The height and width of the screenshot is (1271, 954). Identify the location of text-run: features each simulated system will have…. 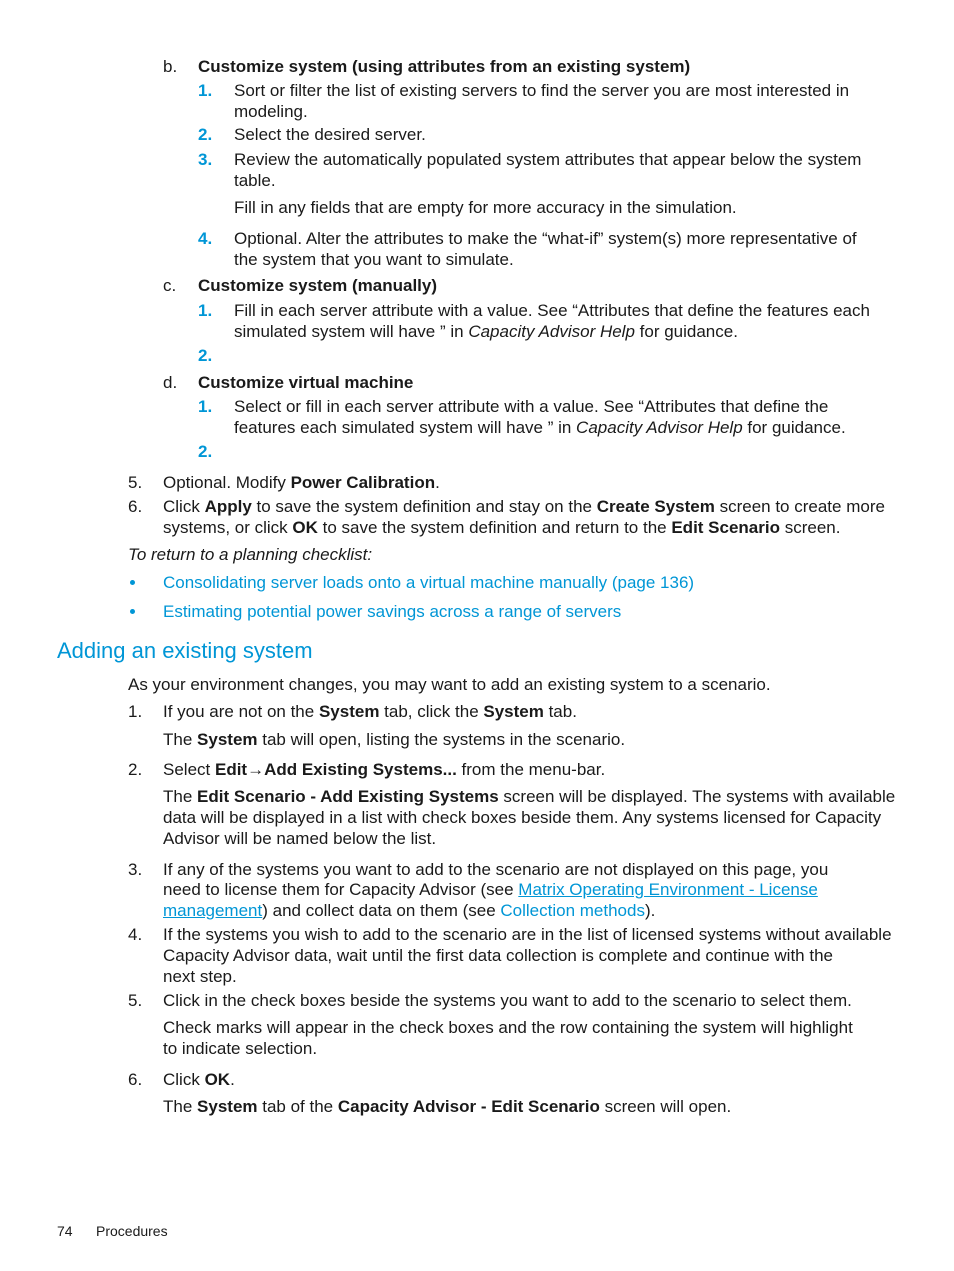
(405, 427).